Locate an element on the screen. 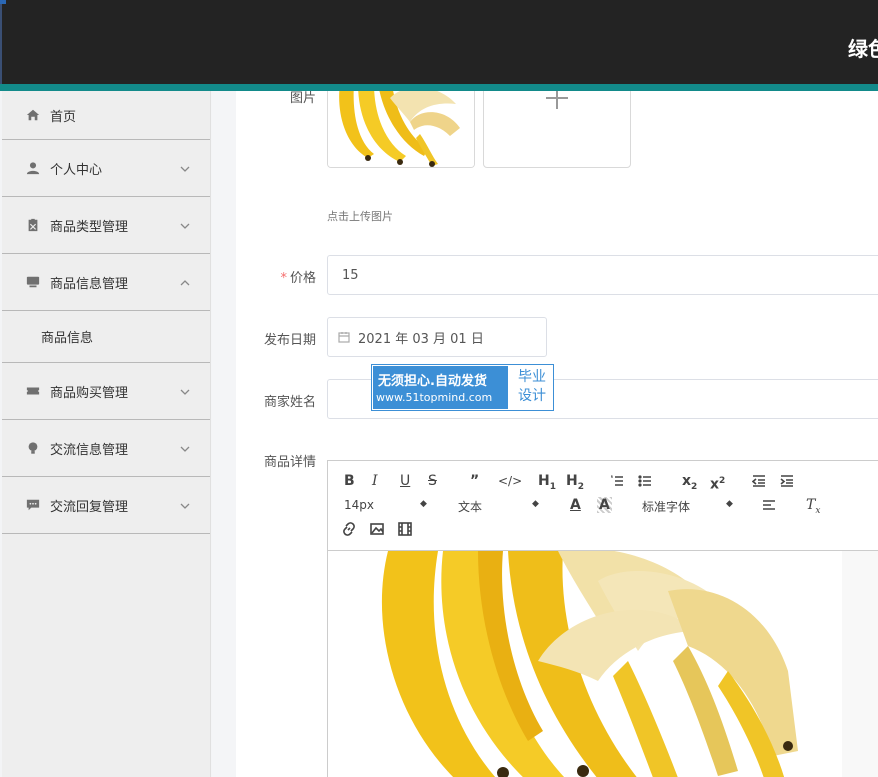 The image size is (878, 777). home-icon is located at coordinates (33, 115).